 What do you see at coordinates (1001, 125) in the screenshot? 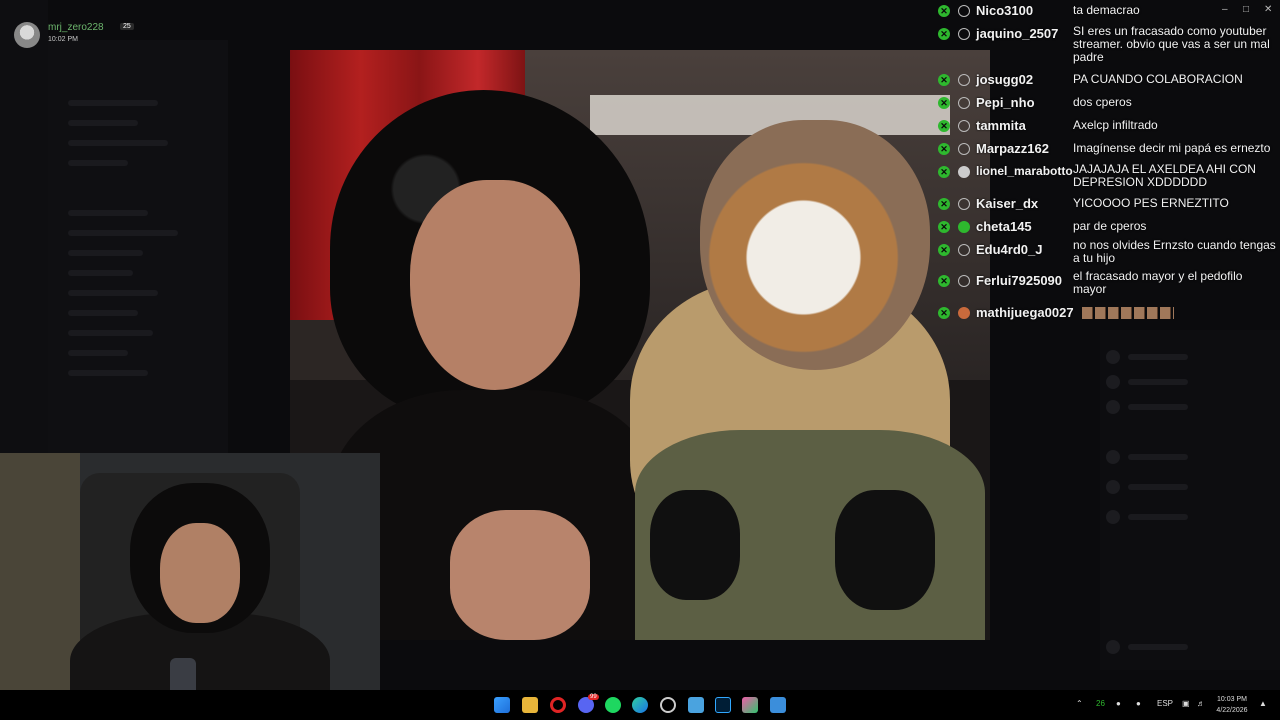
I see `chat-username: tammita` at bounding box center [1001, 125].